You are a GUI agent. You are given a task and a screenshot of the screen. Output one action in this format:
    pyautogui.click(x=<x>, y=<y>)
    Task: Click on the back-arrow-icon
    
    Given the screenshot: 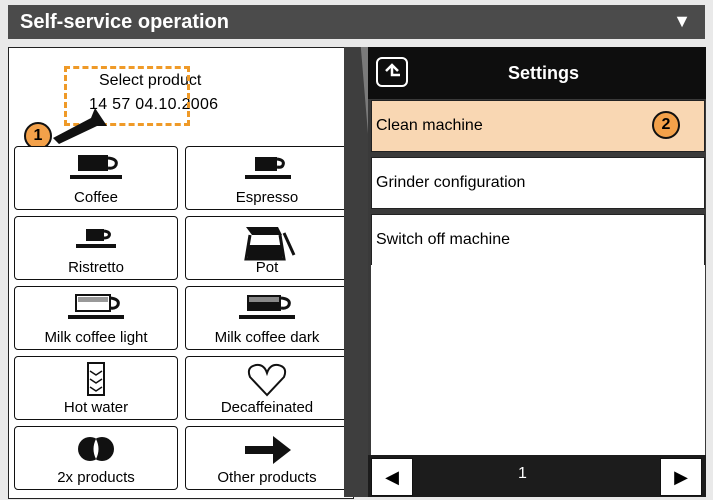 What is the action you would take?
    pyautogui.click(x=392, y=70)
    